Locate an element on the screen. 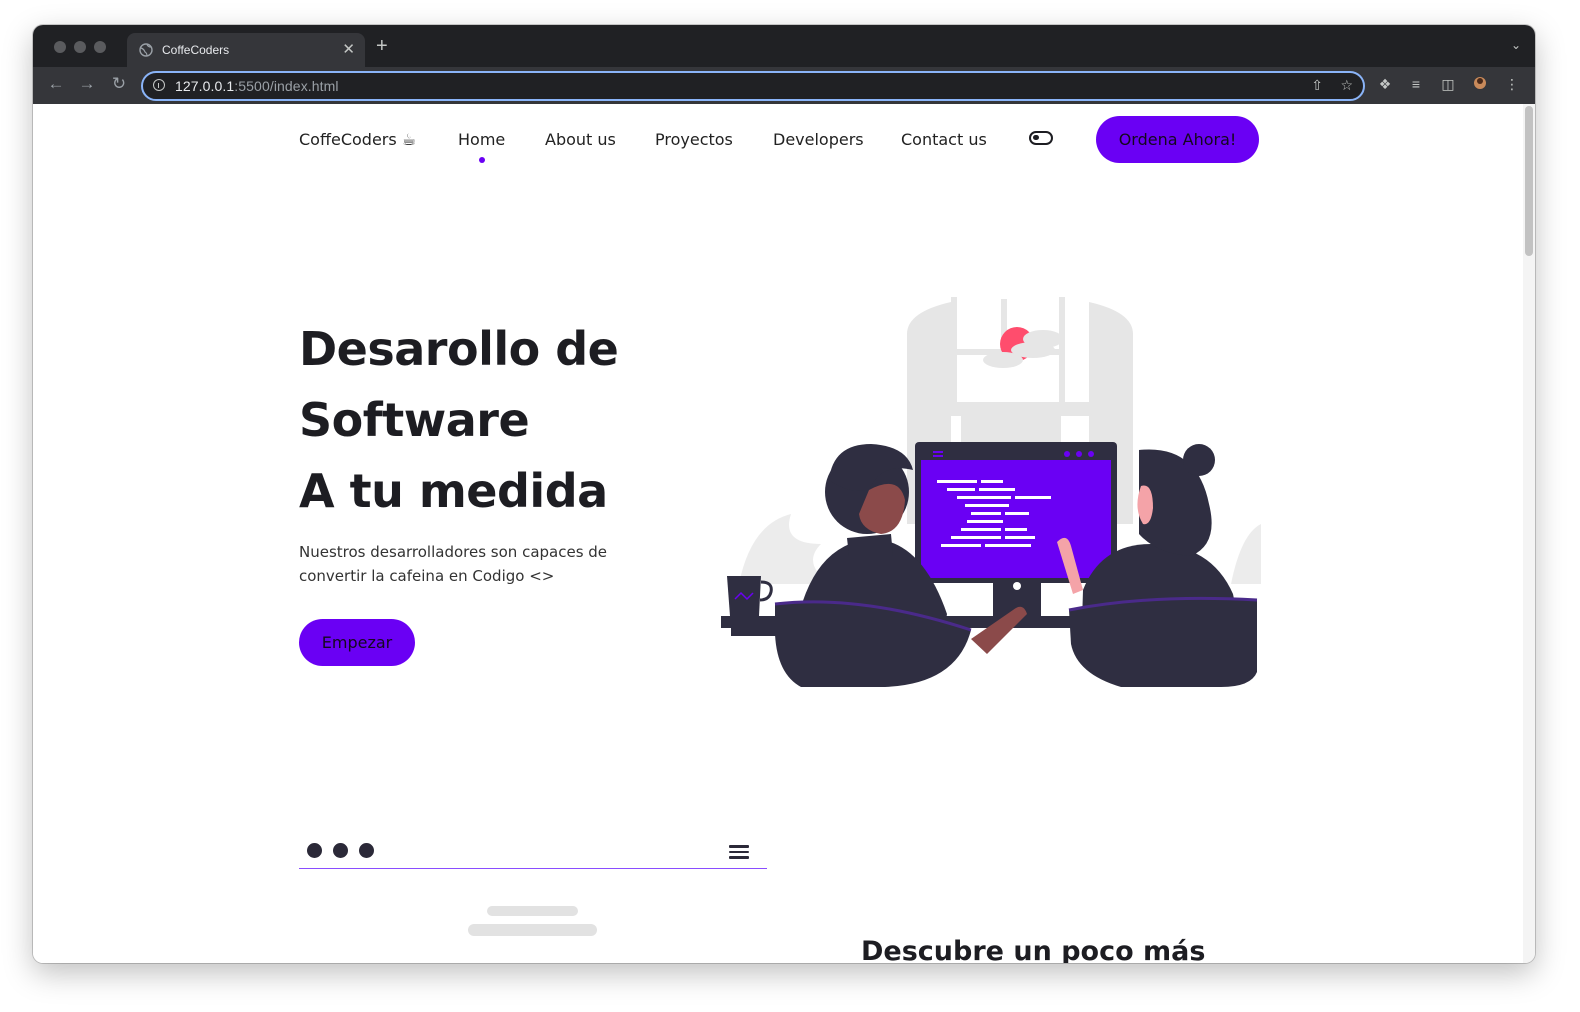 This screenshot has height=1012, width=1580. hamburger-menu-icon is located at coordinates (739, 852).